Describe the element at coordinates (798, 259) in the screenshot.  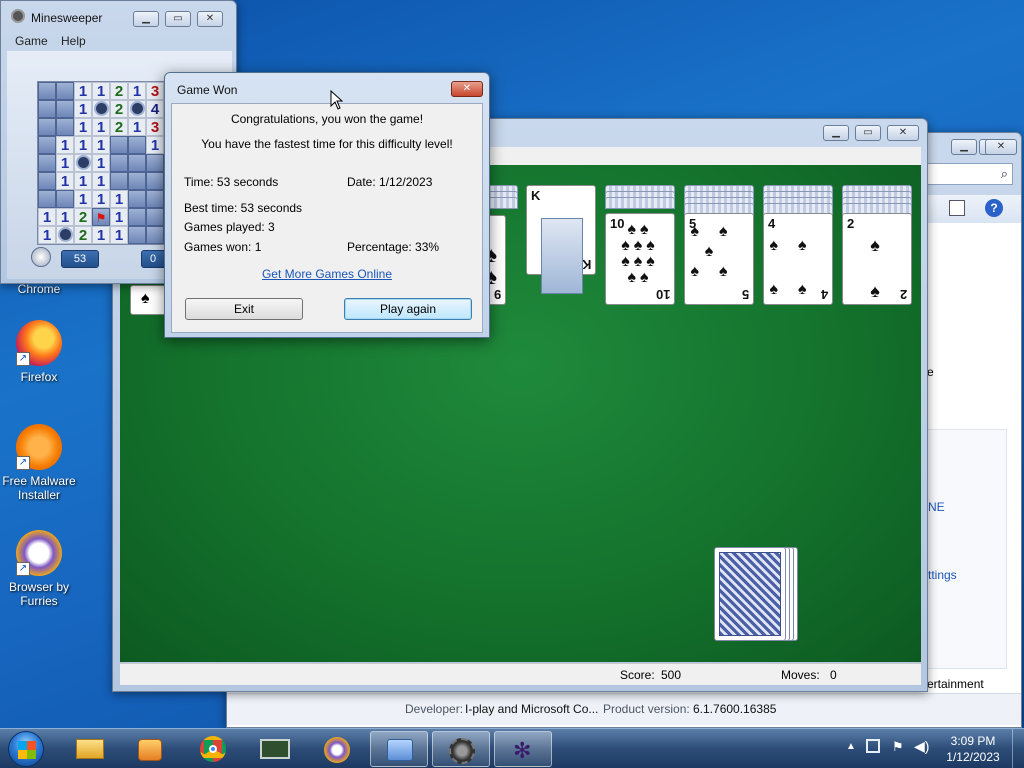
I see `playing-card: 4 4 ♠♠ ♠♠` at that location.